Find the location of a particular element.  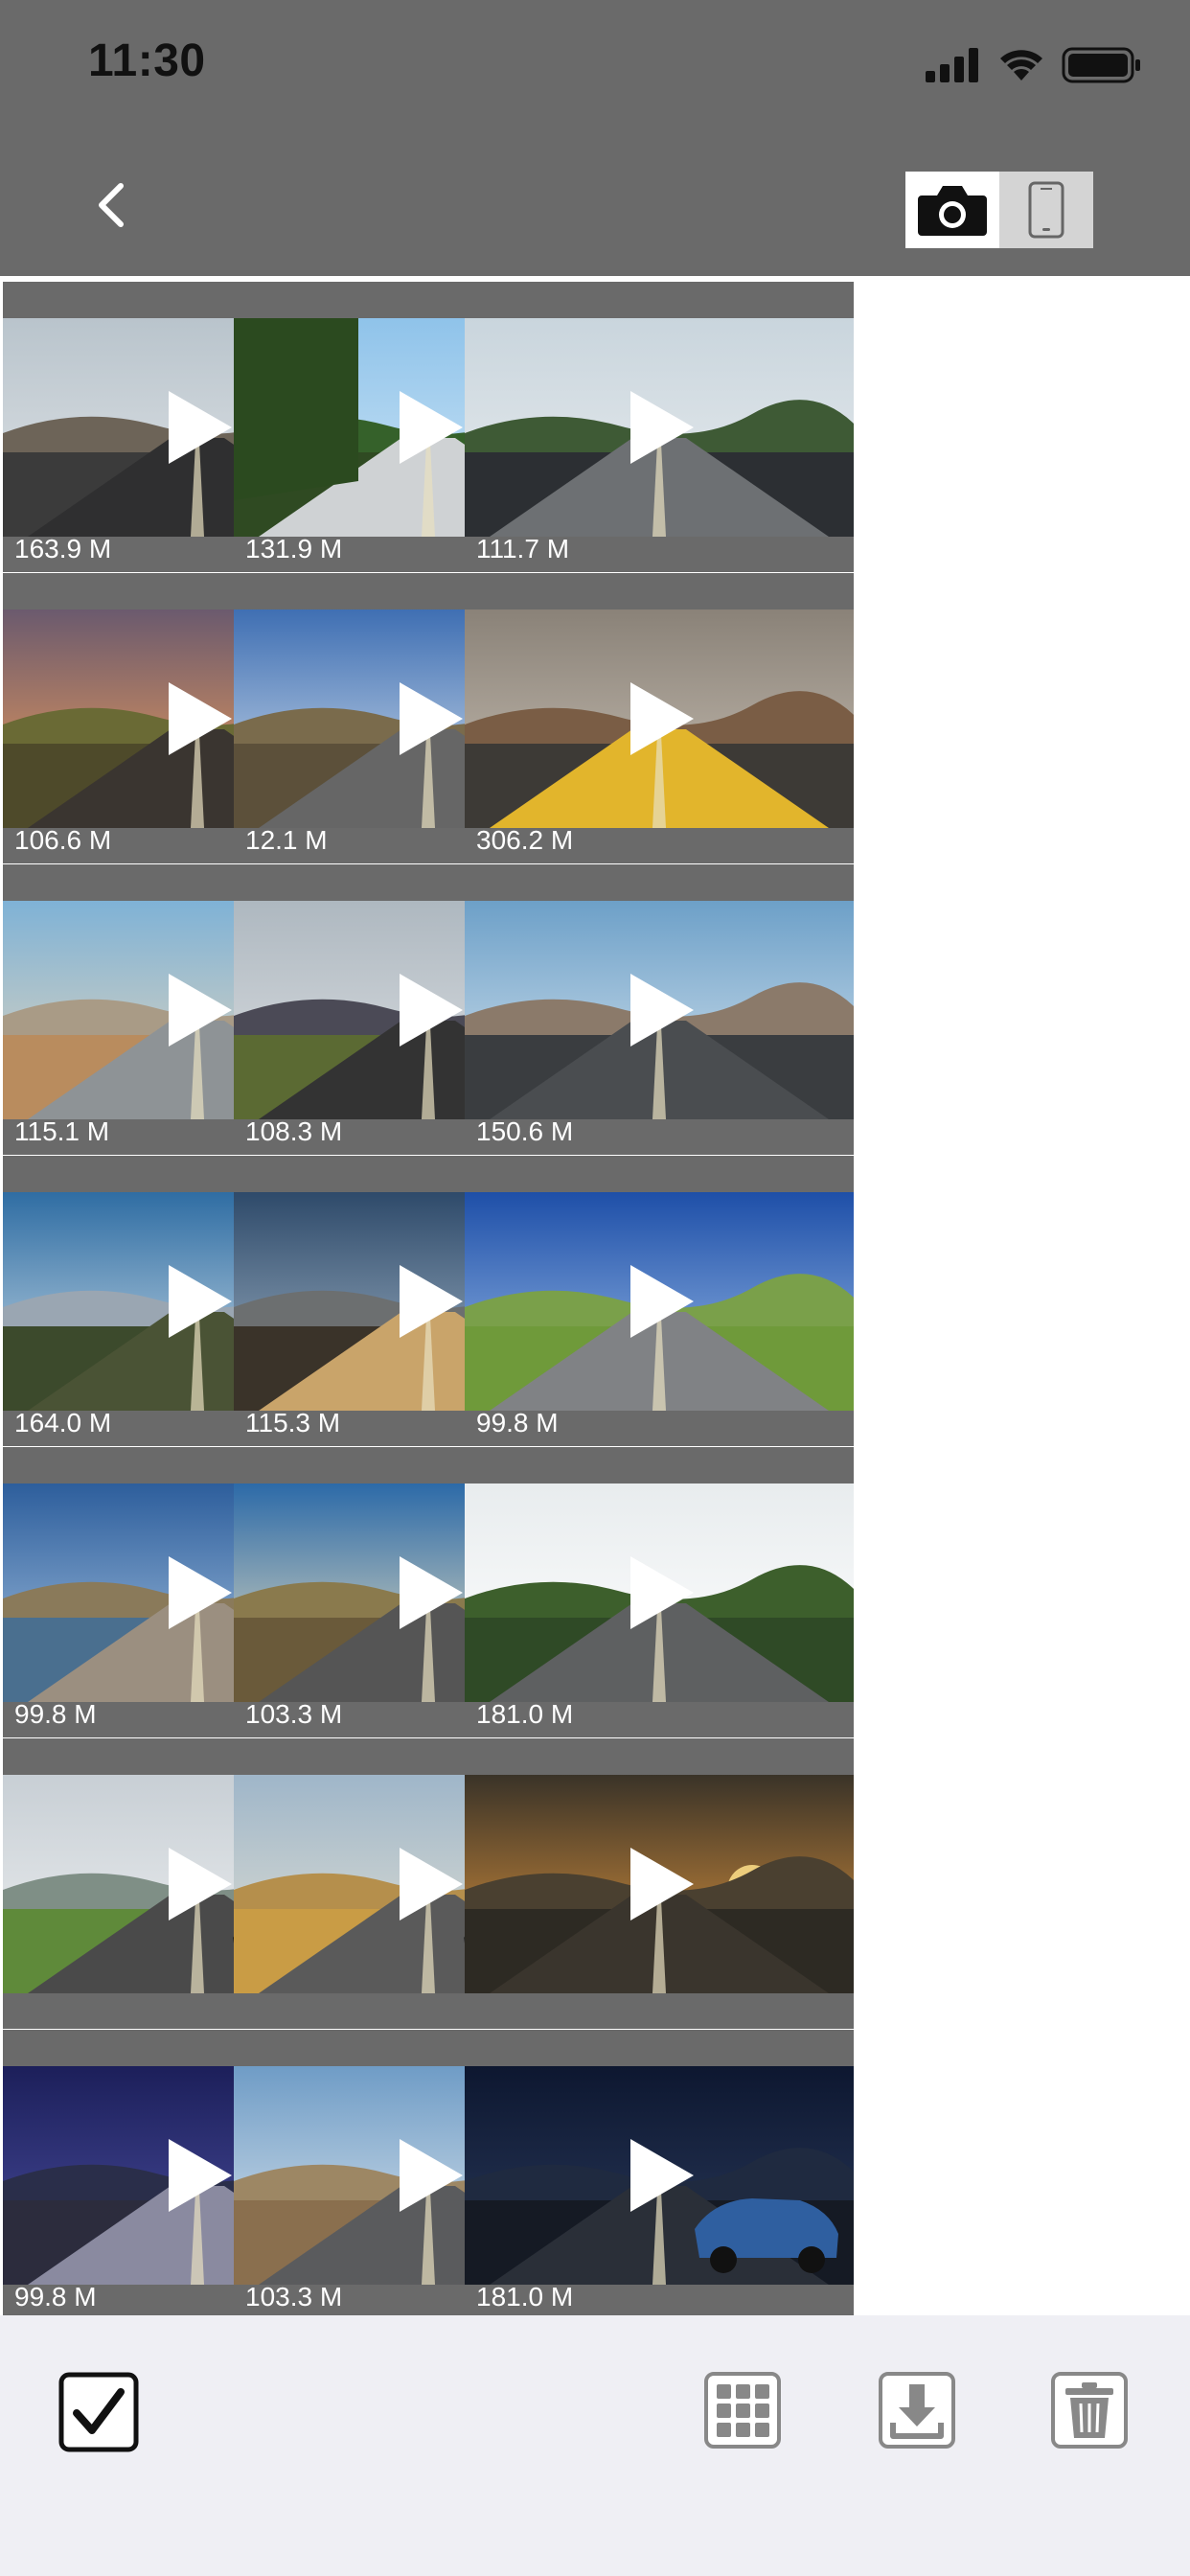

delete-button is located at coordinates (1090, 2412).